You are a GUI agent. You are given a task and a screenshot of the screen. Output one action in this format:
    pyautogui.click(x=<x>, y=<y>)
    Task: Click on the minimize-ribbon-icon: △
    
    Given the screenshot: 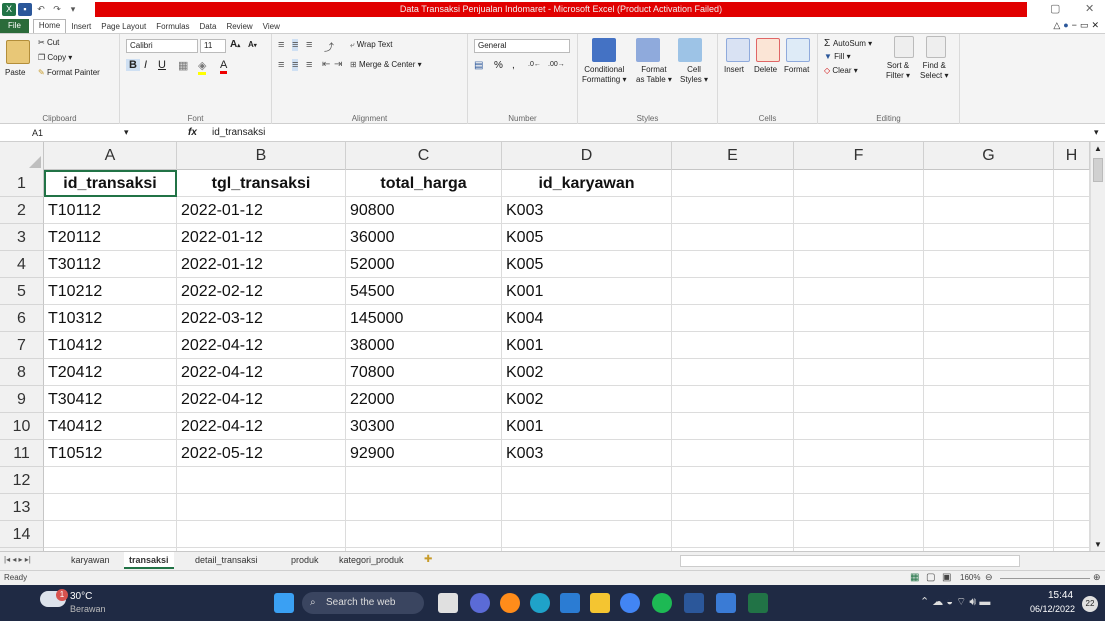 What is the action you would take?
    pyautogui.click(x=1056, y=25)
    